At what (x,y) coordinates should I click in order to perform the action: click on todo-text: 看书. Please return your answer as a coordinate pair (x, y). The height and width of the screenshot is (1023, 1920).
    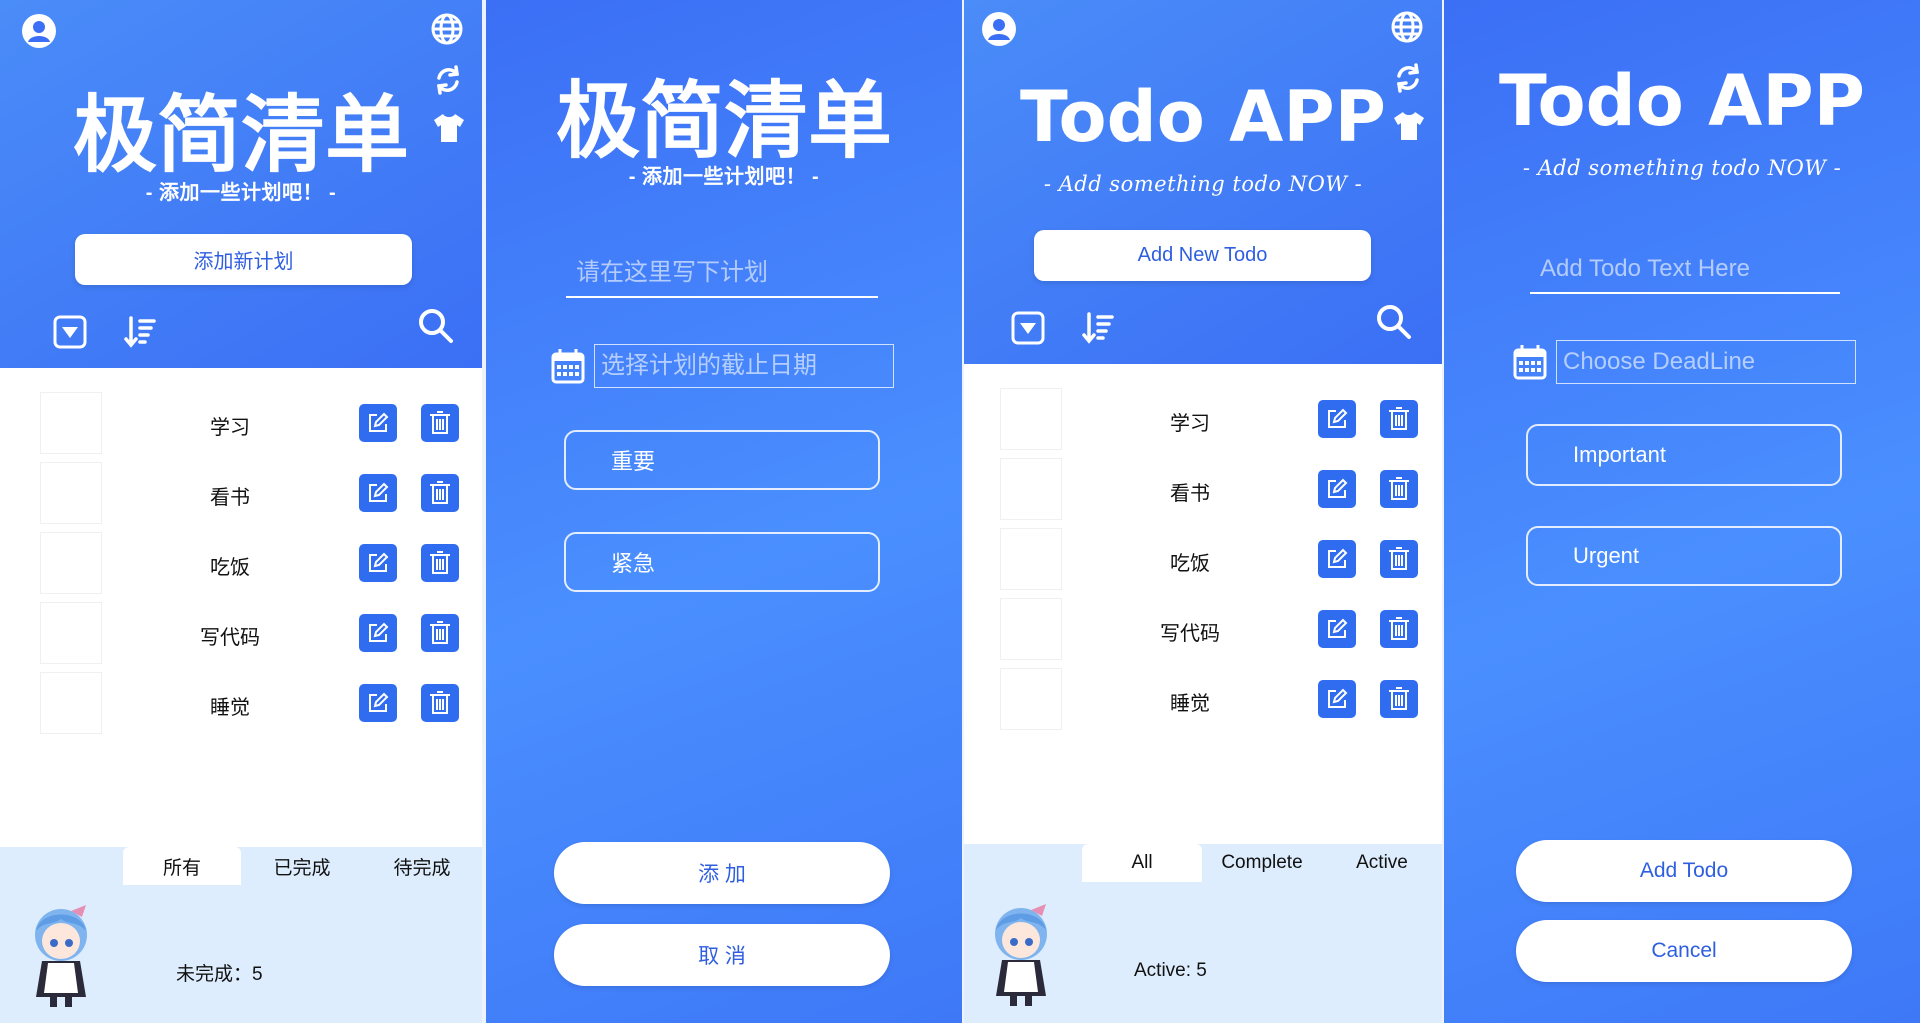
    Looking at the image, I should click on (1190, 494).